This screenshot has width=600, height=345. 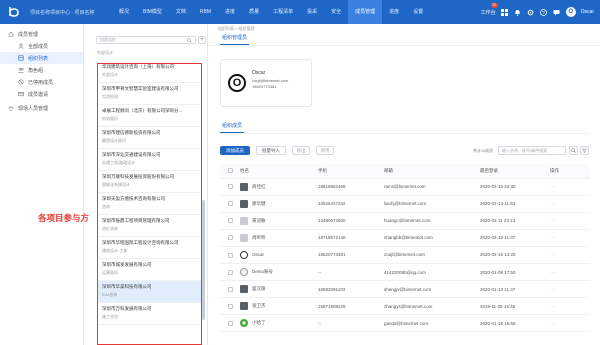 I want to click on member-name: Demo账号, so click(x=262, y=271).